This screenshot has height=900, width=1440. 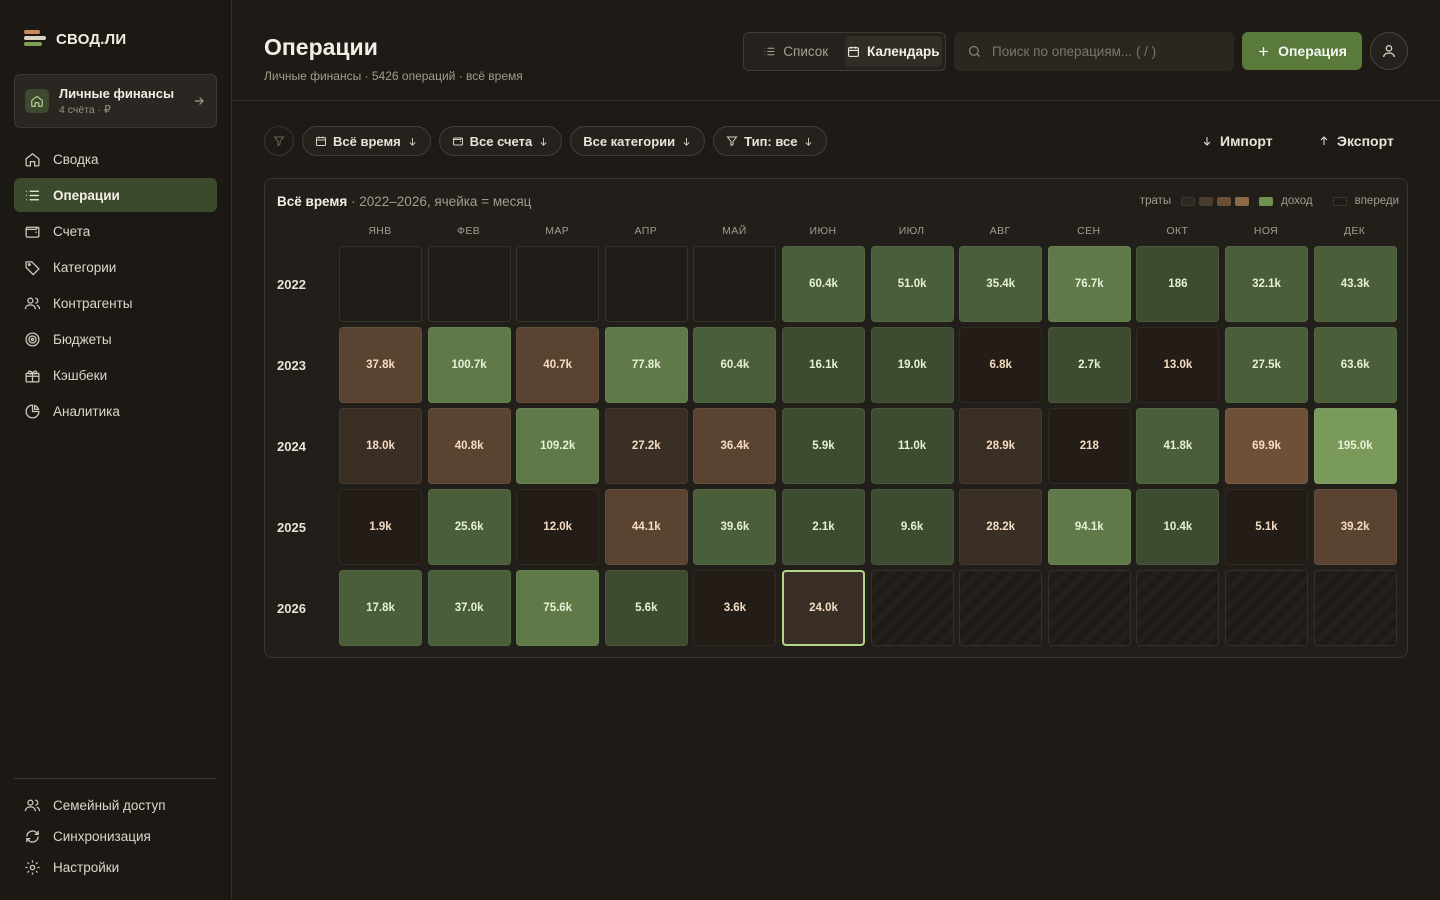 What do you see at coordinates (32, 376) in the screenshot?
I see `gift-icon` at bounding box center [32, 376].